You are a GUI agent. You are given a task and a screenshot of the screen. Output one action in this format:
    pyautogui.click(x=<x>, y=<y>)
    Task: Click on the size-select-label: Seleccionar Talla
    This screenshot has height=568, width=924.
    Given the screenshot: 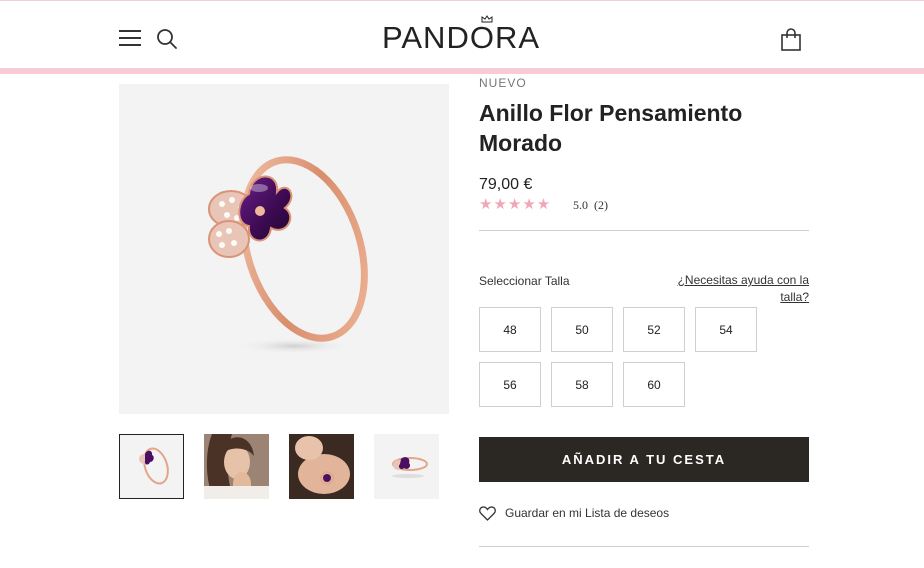 What is the action you would take?
    pyautogui.click(x=524, y=281)
    